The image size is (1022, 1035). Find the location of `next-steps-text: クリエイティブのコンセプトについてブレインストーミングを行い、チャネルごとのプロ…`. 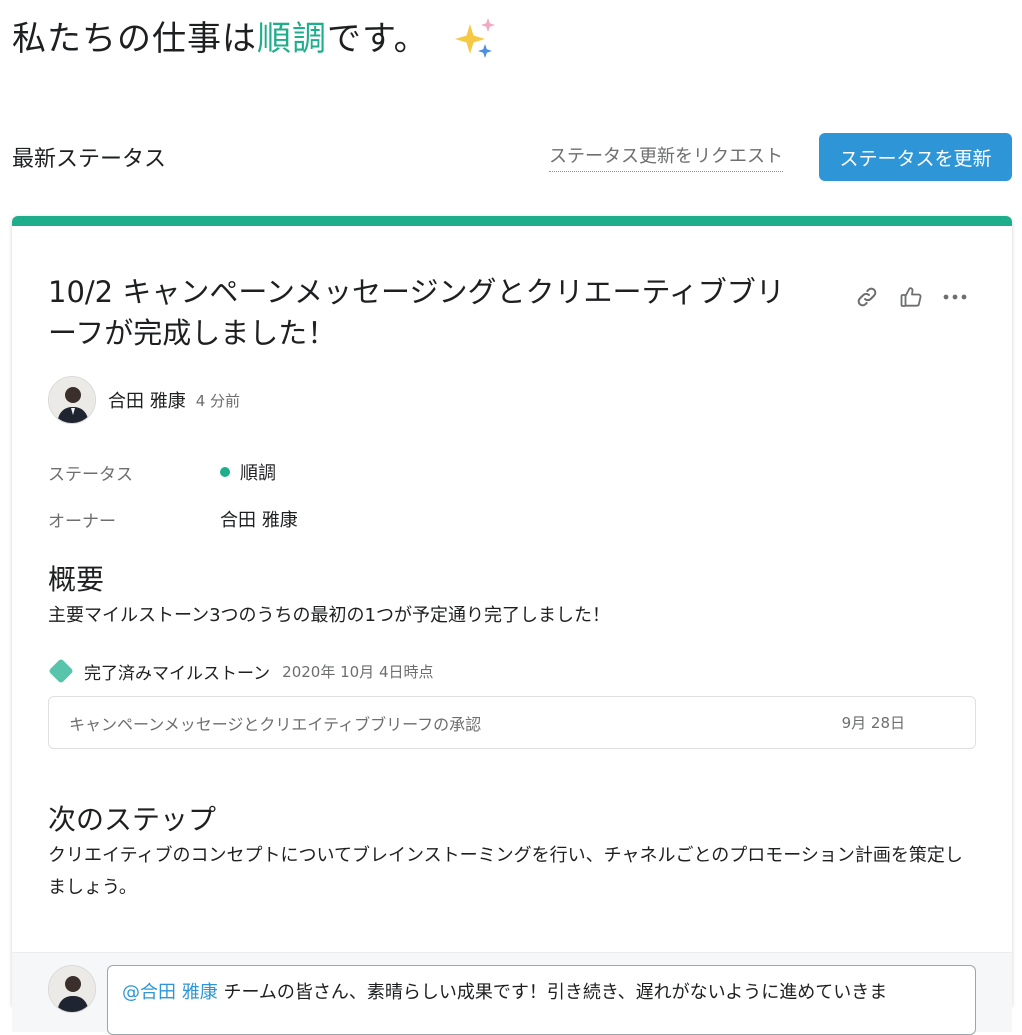

next-steps-text: クリエイティブのコンセプトについてブレインストーミングを行い、チャネルごとのプロ… is located at coordinates (505, 871).